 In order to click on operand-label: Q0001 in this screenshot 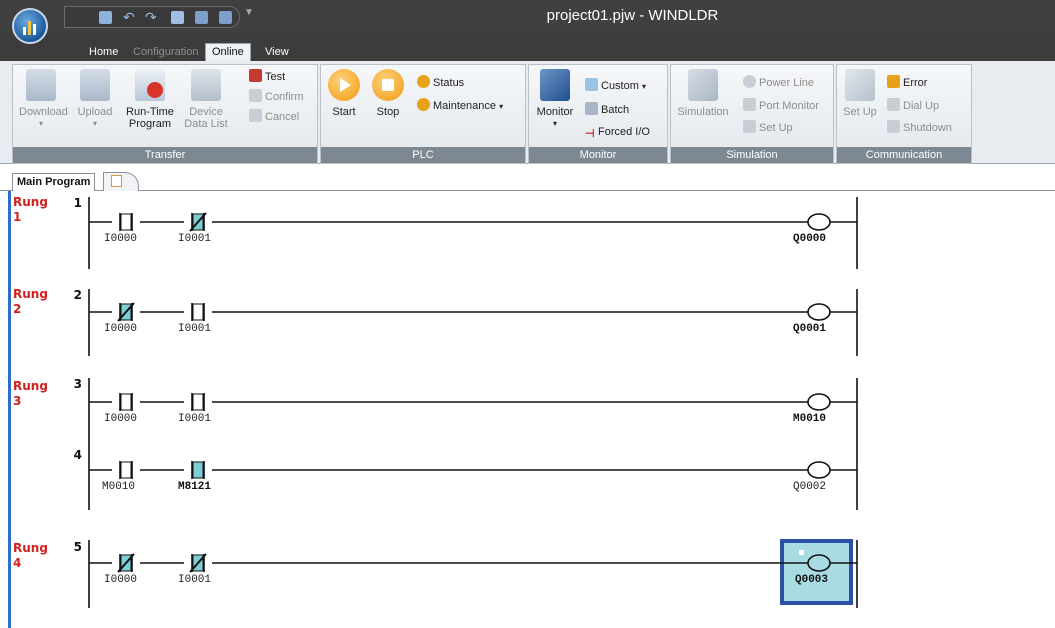, I will do `click(810, 329)`.